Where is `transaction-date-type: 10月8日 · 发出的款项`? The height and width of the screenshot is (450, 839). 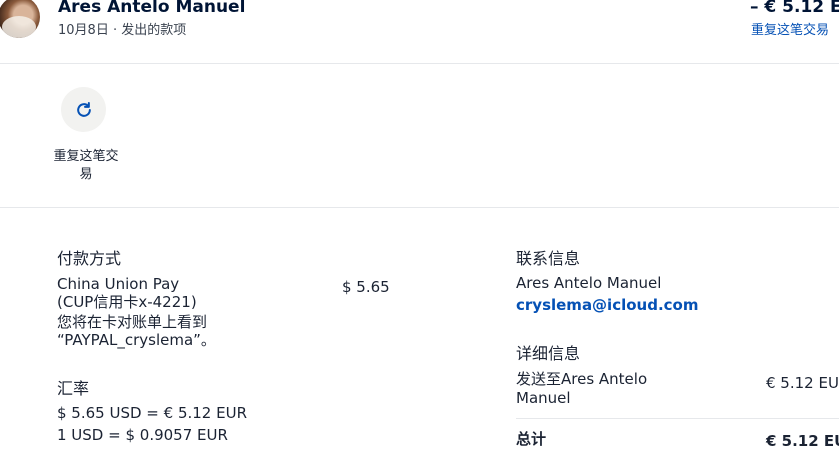
transaction-date-type: 10月8日 · 发出的款项 is located at coordinates (122, 30).